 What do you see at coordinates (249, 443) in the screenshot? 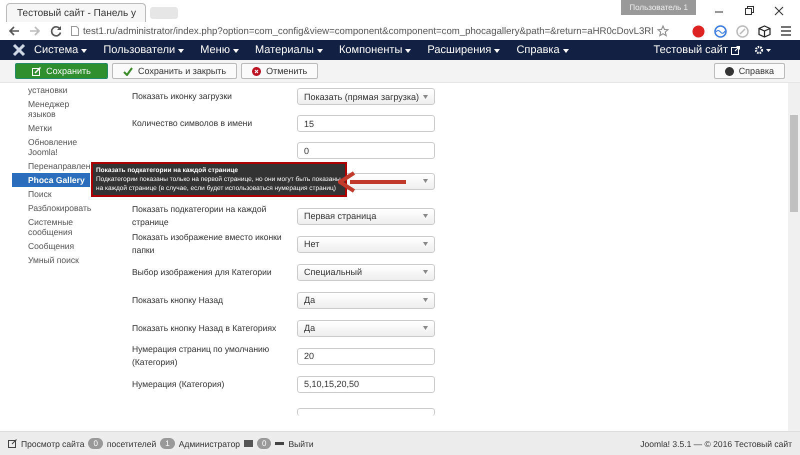
I see `envelope-icon` at bounding box center [249, 443].